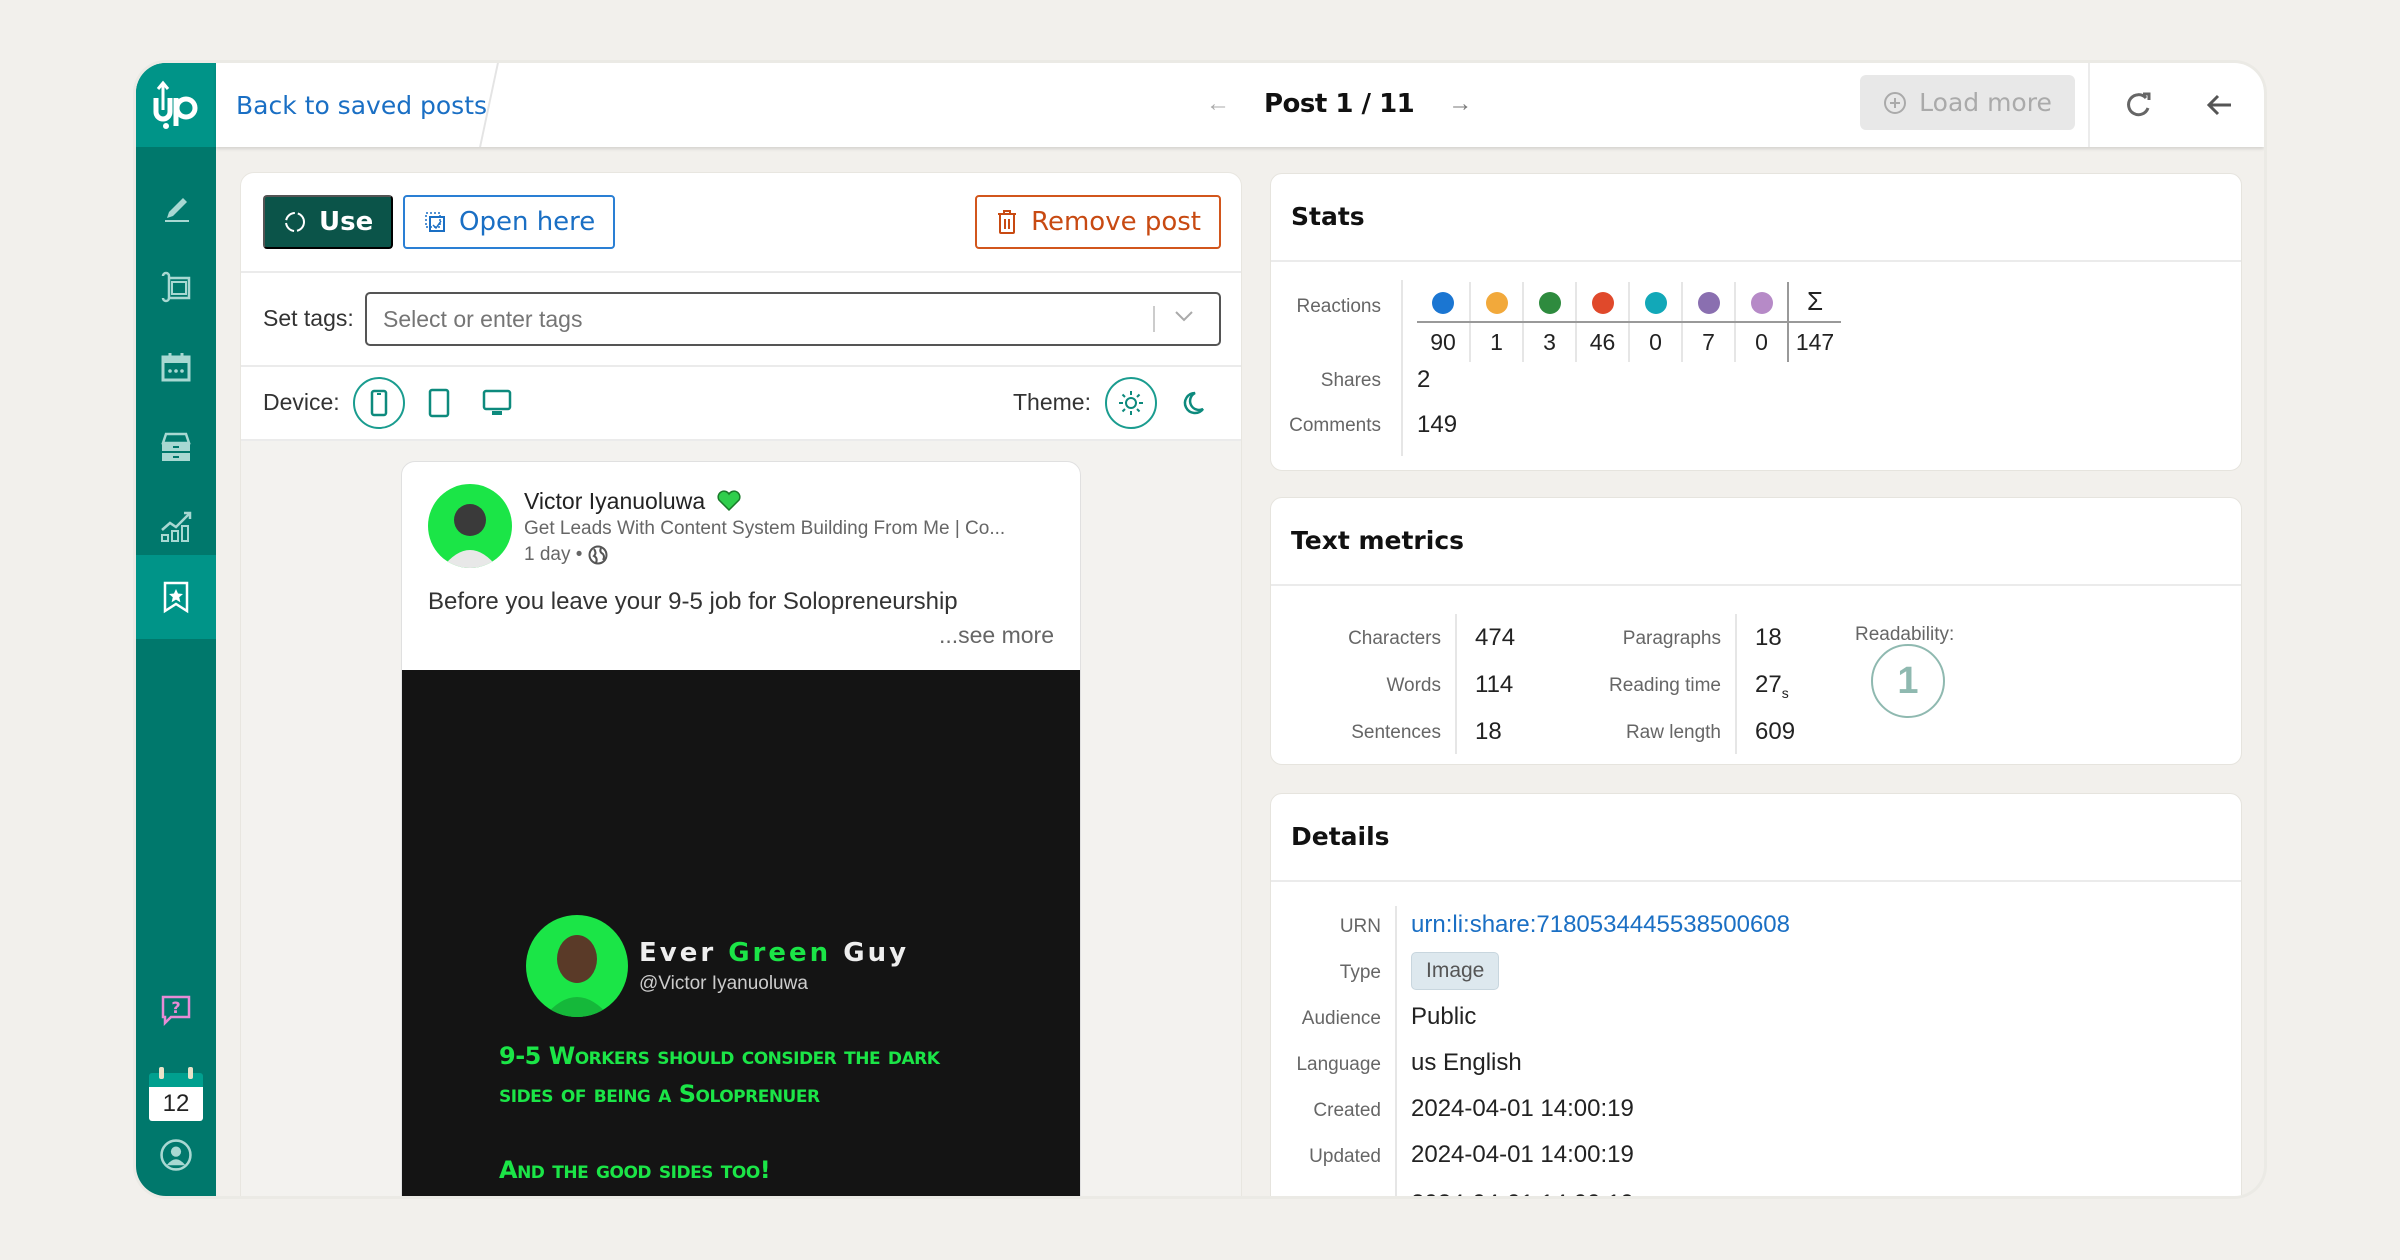 The image size is (2400, 1260). I want to click on shares-label: Shares, so click(1350, 380).